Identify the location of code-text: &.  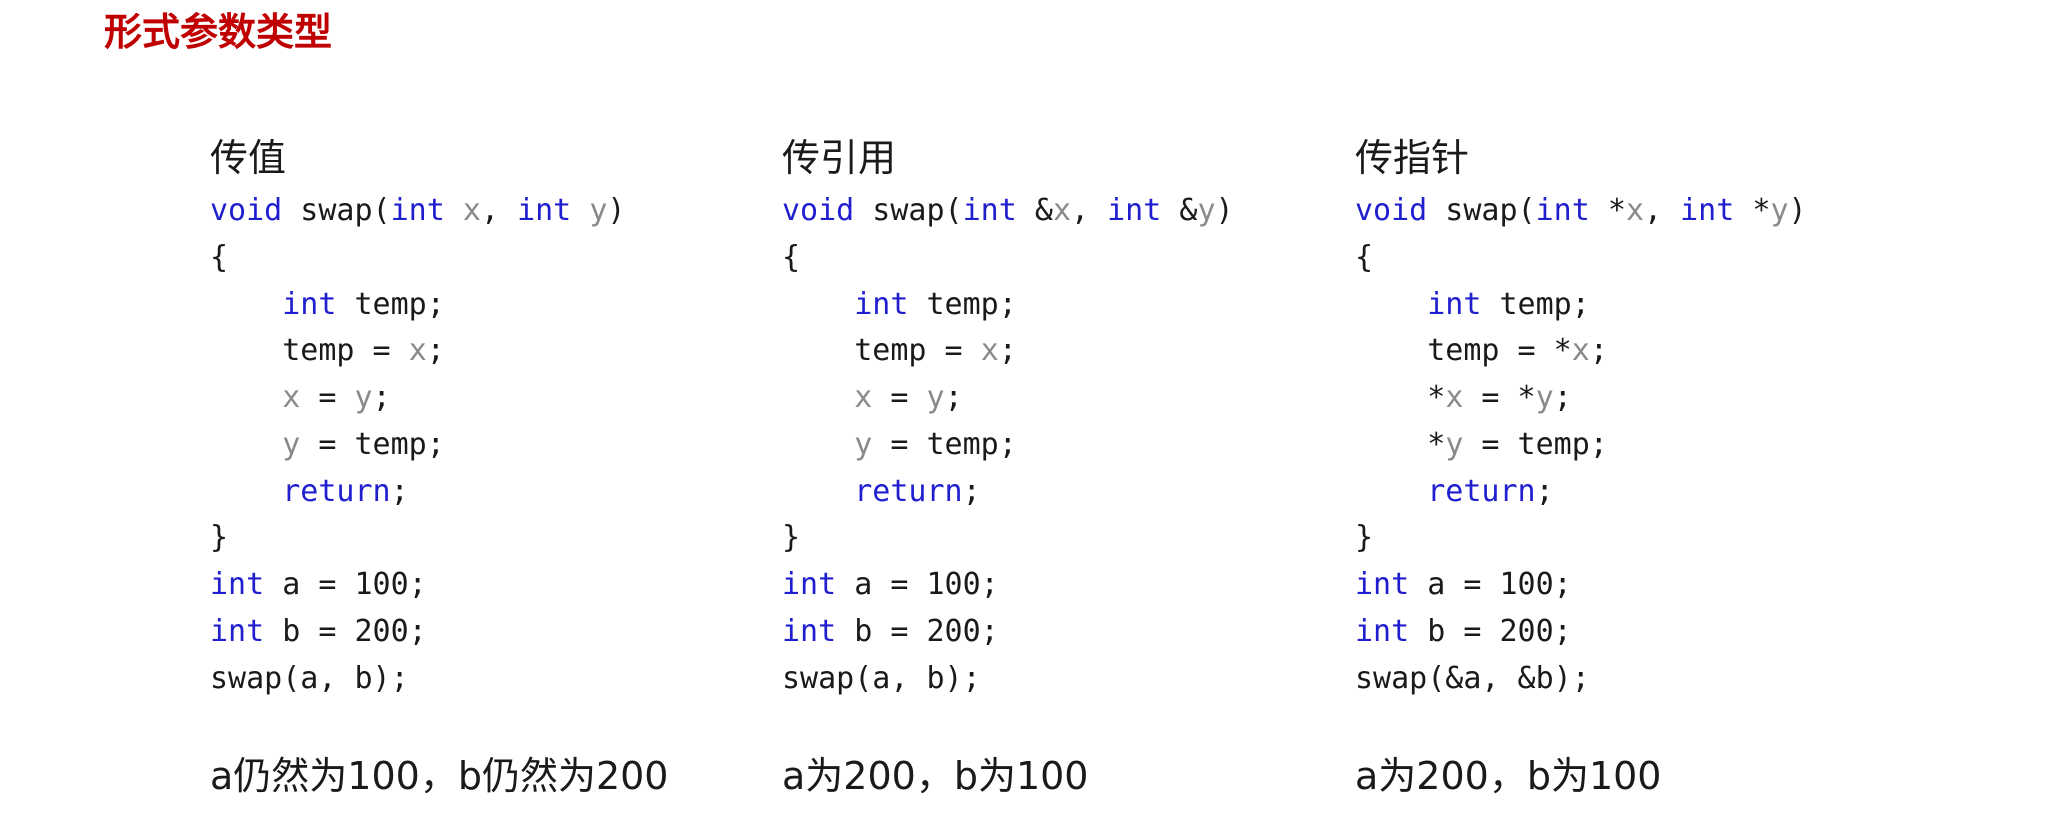
(1179, 210).